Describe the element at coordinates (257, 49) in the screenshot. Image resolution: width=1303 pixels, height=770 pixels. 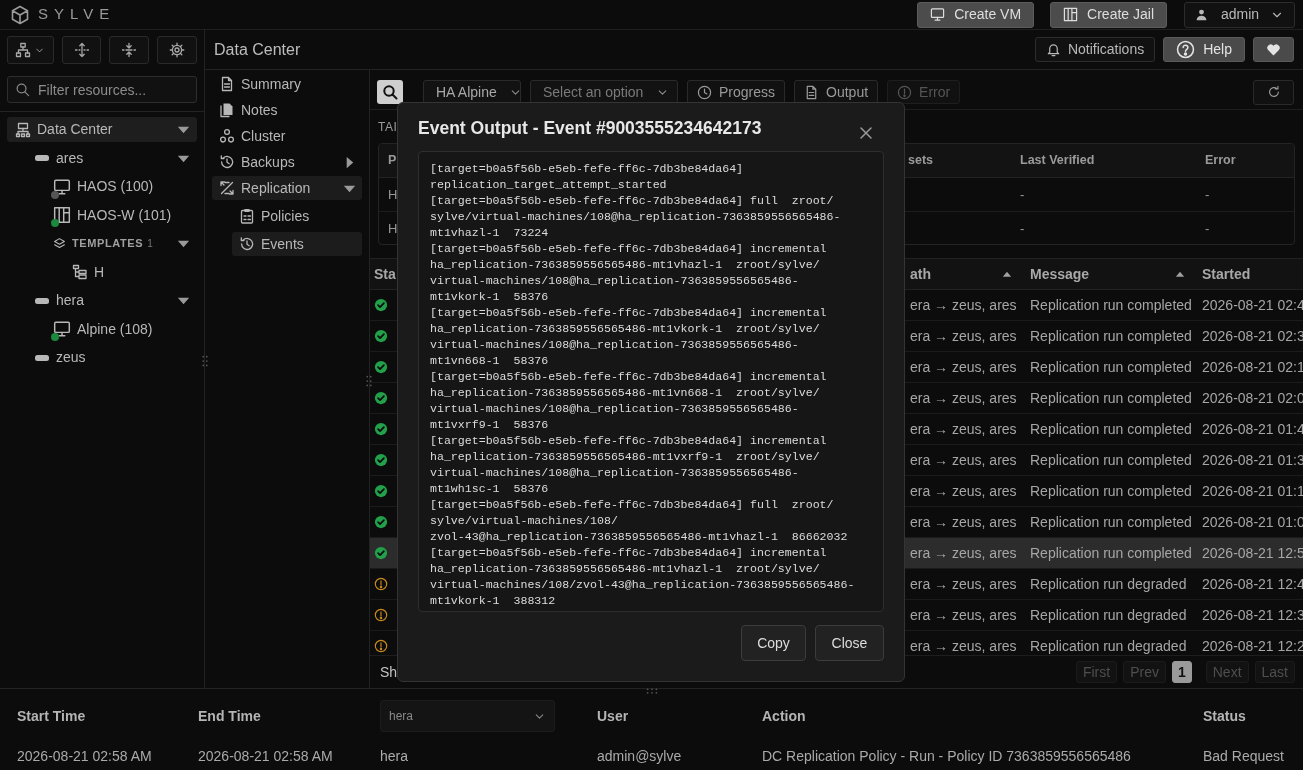
I see `page-title: Data Center` at that location.